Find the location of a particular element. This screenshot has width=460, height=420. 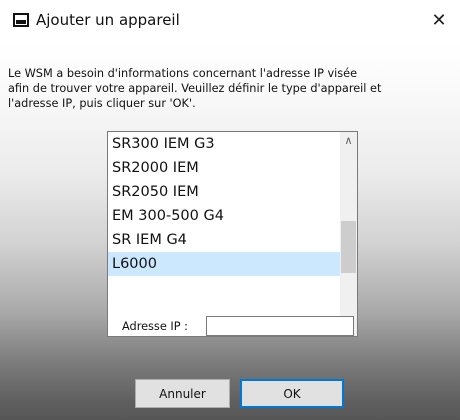

window-title: Ajouter un appareil is located at coordinates (108, 20).